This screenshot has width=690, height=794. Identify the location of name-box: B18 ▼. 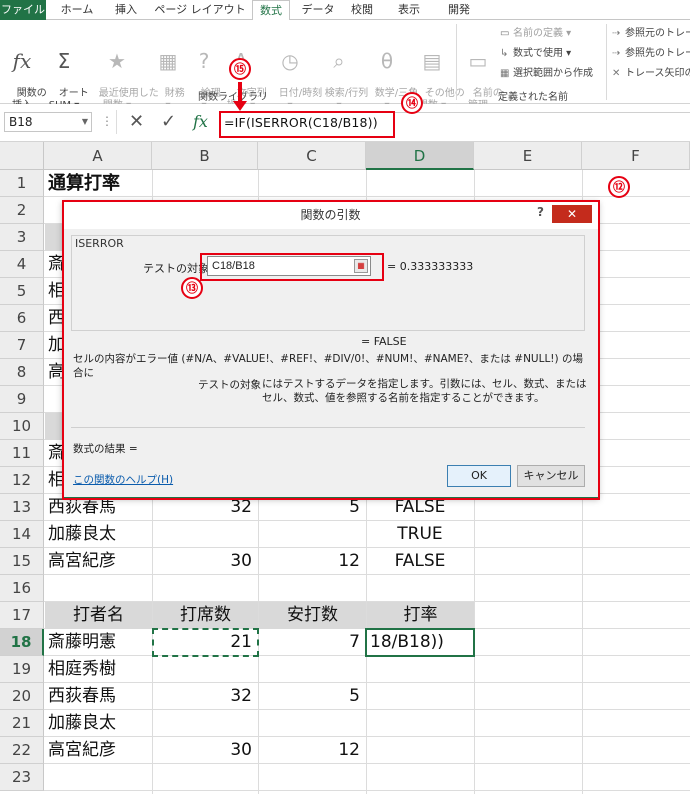
(48, 122).